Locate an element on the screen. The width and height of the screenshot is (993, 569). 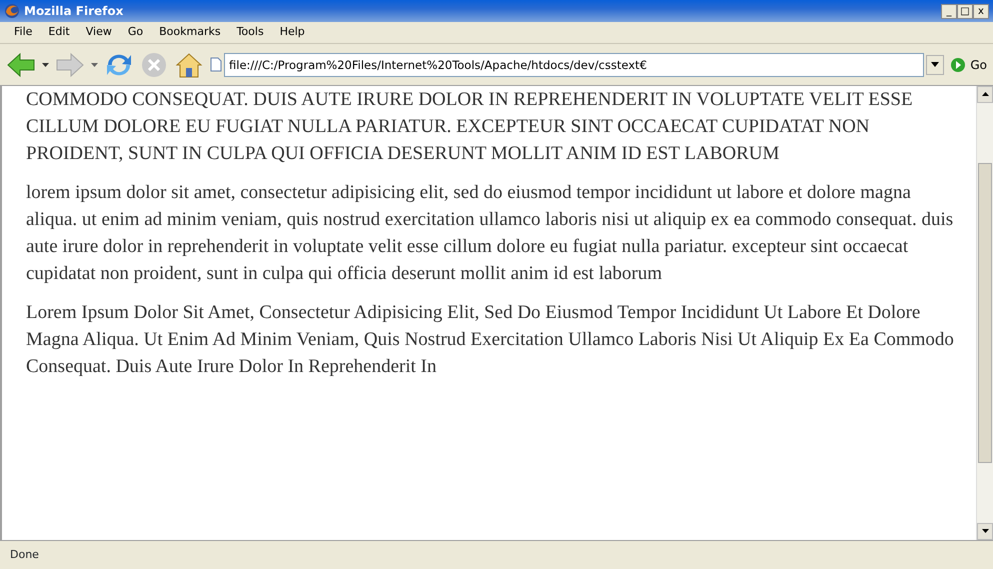
status-text: Done is located at coordinates (24, 554).